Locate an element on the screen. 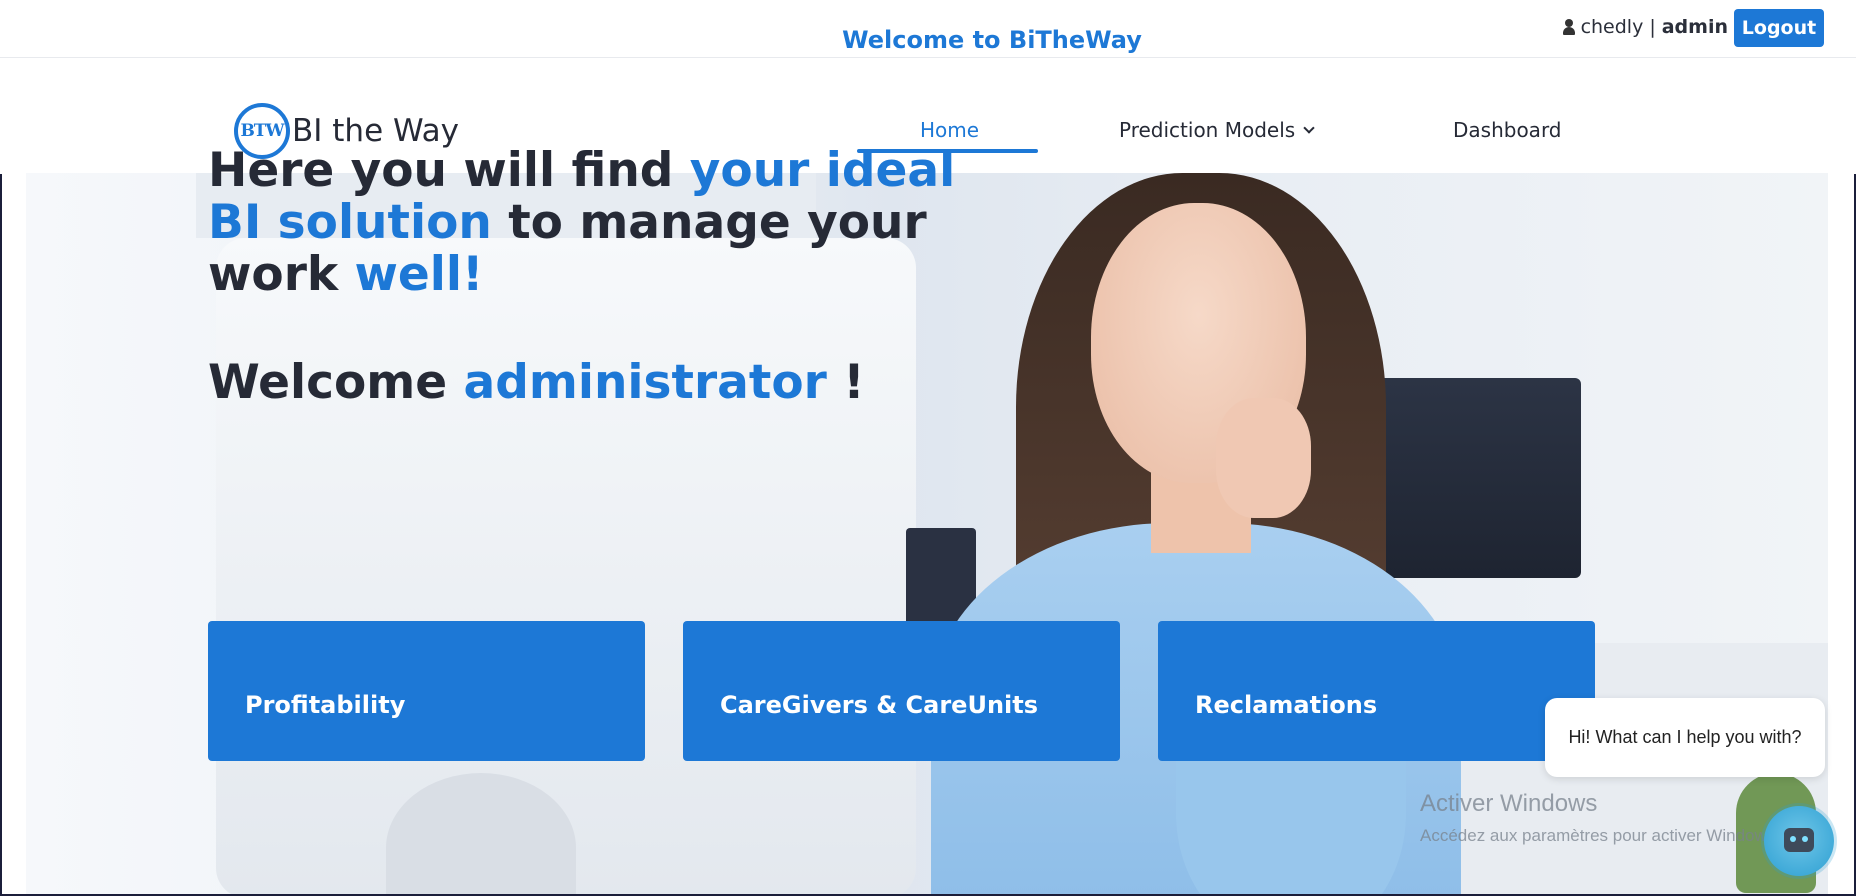 The height and width of the screenshot is (896, 1856). nav-home: Home is located at coordinates (949, 130).